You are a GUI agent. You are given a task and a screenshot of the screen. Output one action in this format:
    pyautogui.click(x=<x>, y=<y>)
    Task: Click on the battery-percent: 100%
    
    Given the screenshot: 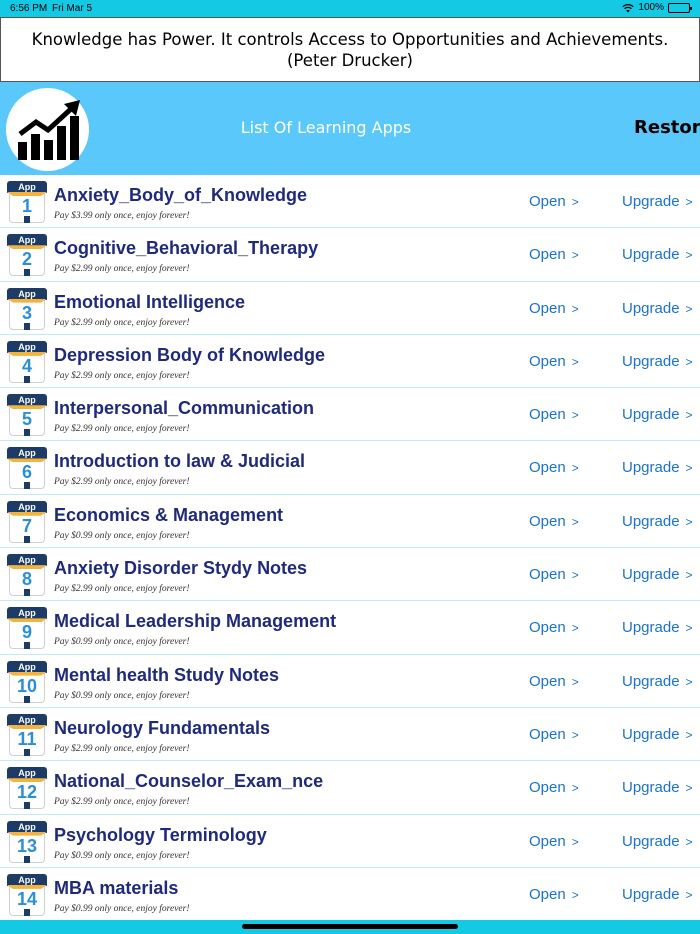 What is the action you would take?
    pyautogui.click(x=651, y=7)
    